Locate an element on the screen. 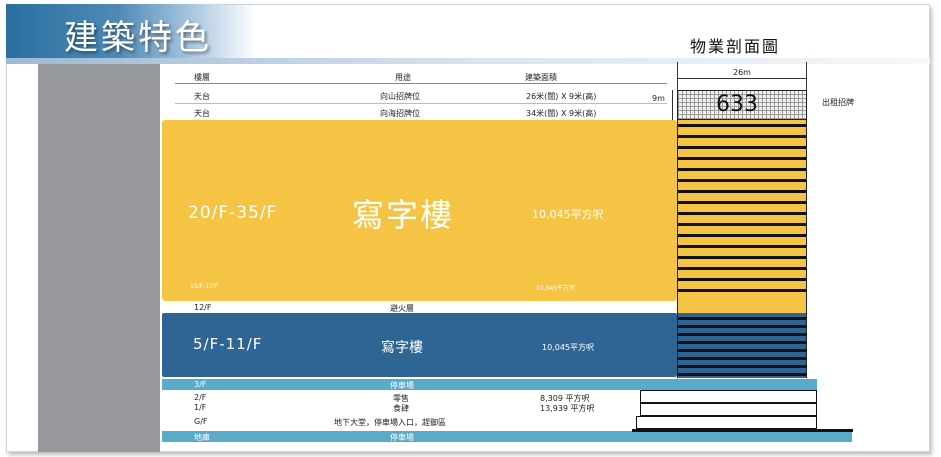 This screenshot has width=941, height=457. row-1f-floor: 1/F is located at coordinates (200, 407).